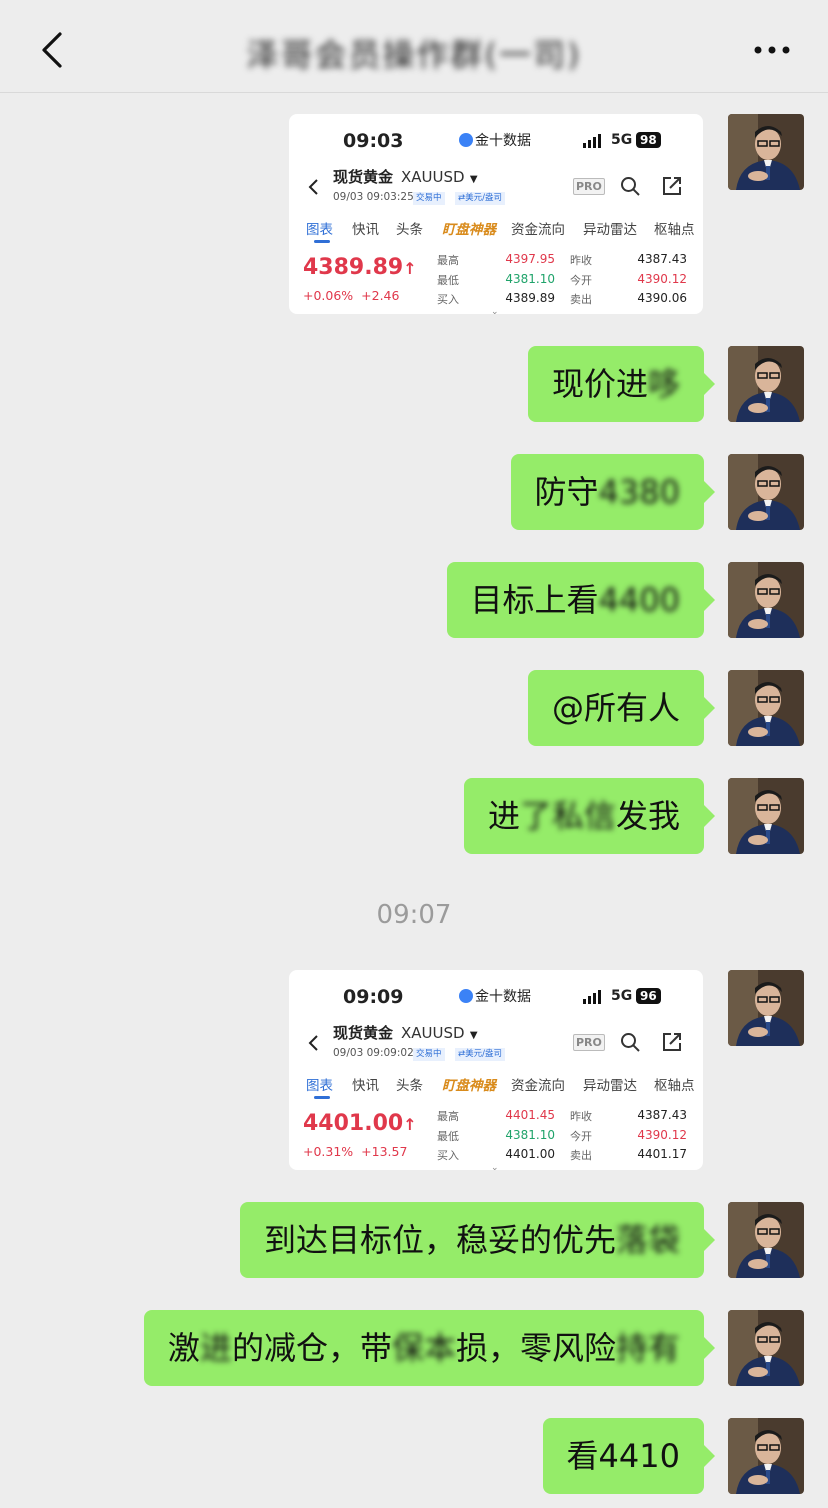 Image resolution: width=828 pixels, height=1508 pixels. I want to click on status-time: 09:09, so click(373, 997).